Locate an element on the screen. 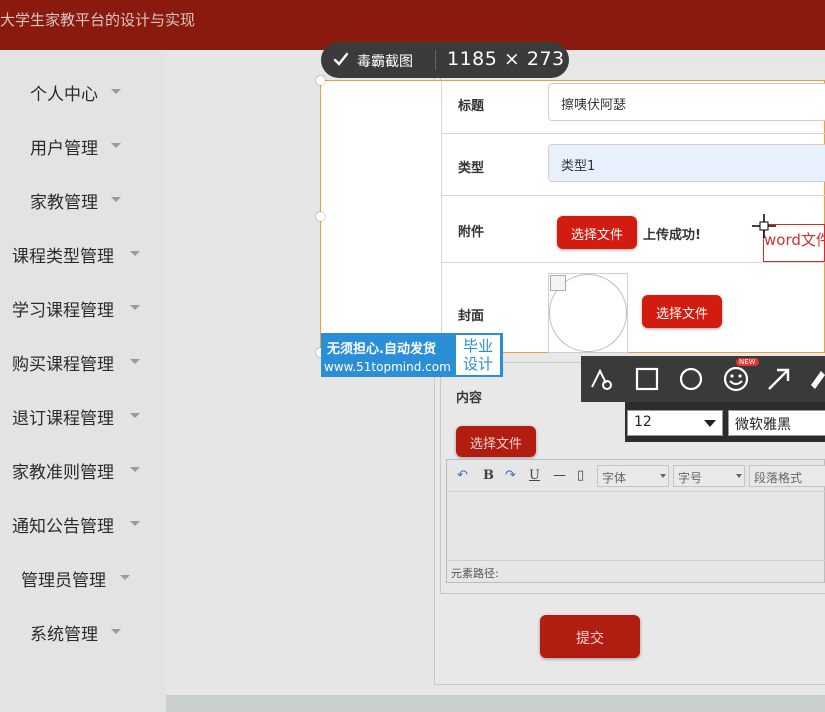 This screenshot has width=825, height=712. sidebar-item-tutor-management: 家教管理 is located at coordinates (83, 200).